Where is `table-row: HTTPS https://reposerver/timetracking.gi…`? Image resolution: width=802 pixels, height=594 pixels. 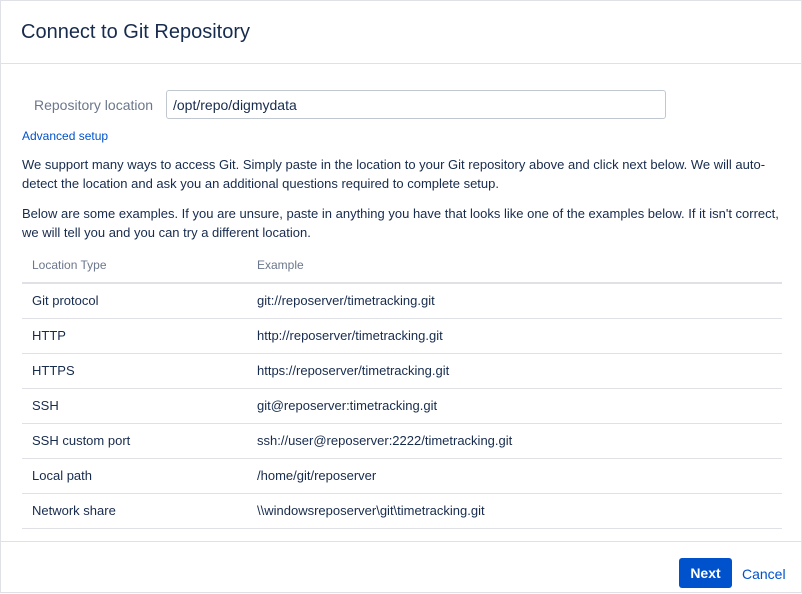
table-row: HTTPS https://reposerver/timetracking.gi… is located at coordinates (402, 371).